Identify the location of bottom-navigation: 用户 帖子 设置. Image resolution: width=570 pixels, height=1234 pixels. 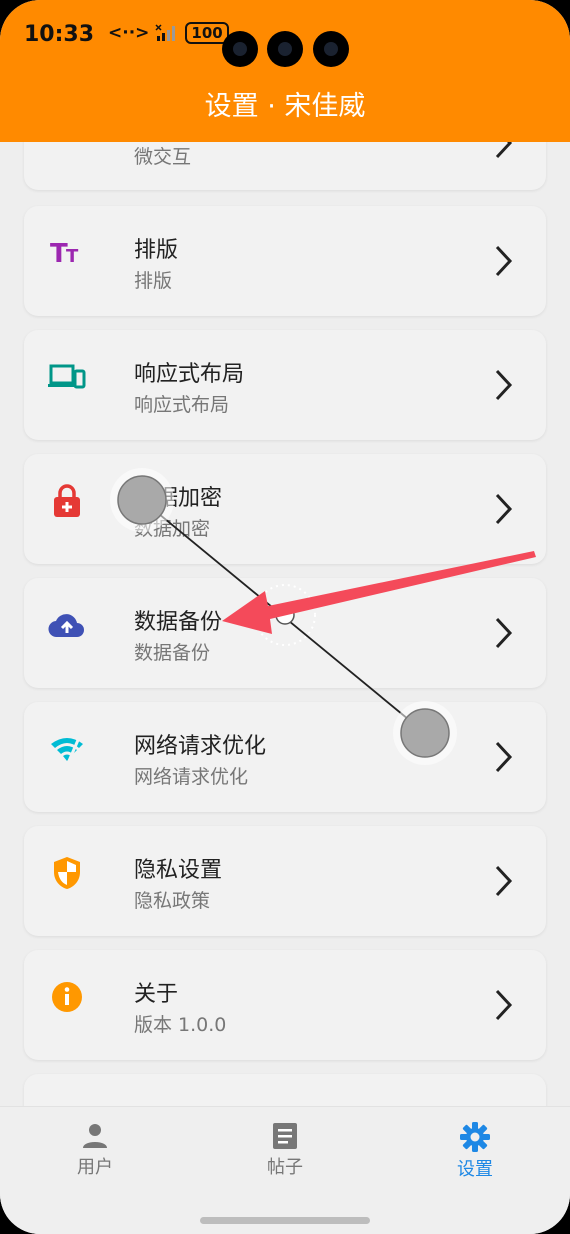
(285, 1170).